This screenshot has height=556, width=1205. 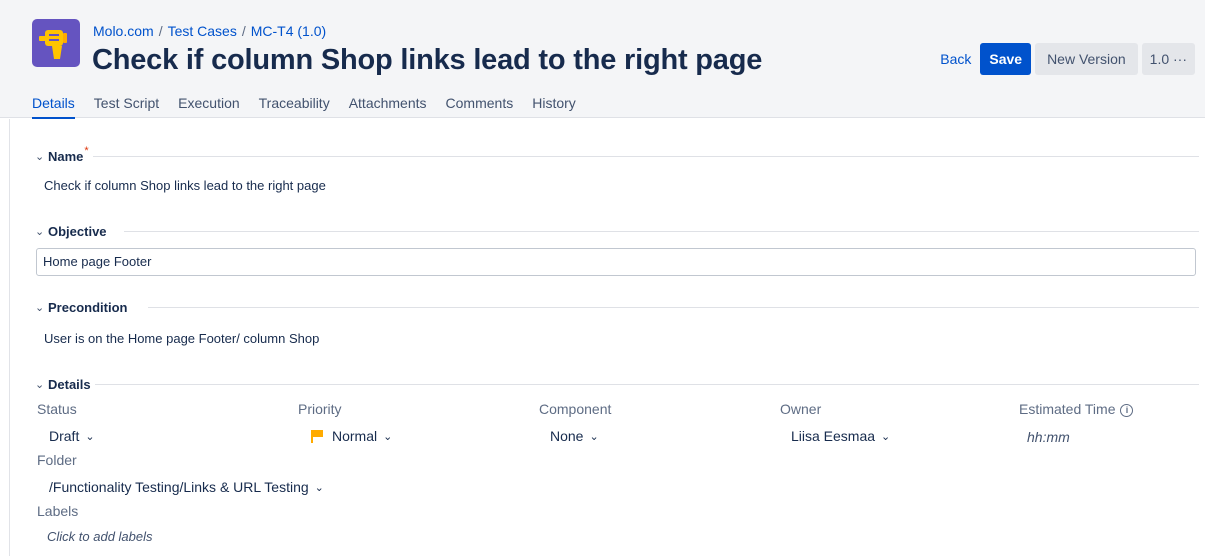 What do you see at coordinates (126, 103) in the screenshot?
I see `tab-test-script: Test Script` at bounding box center [126, 103].